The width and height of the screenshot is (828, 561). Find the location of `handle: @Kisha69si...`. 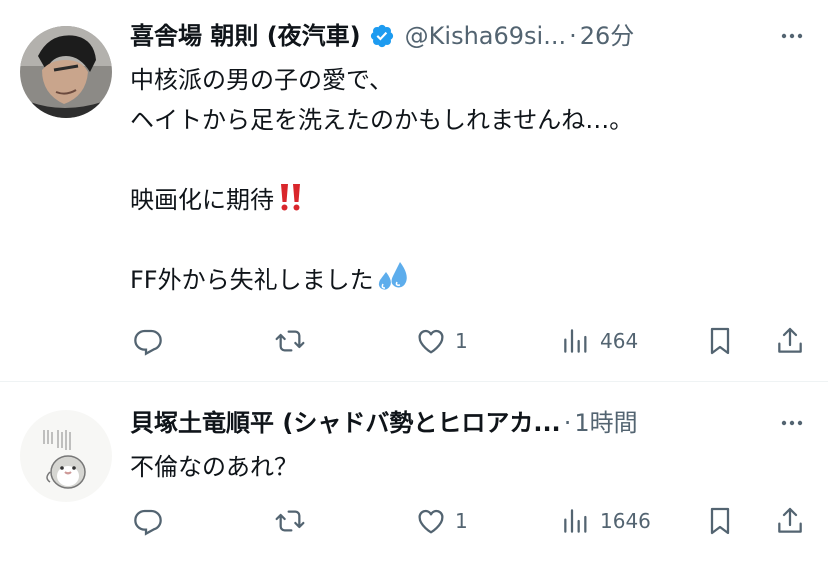

handle: @Kisha69si... is located at coordinates (485, 36).